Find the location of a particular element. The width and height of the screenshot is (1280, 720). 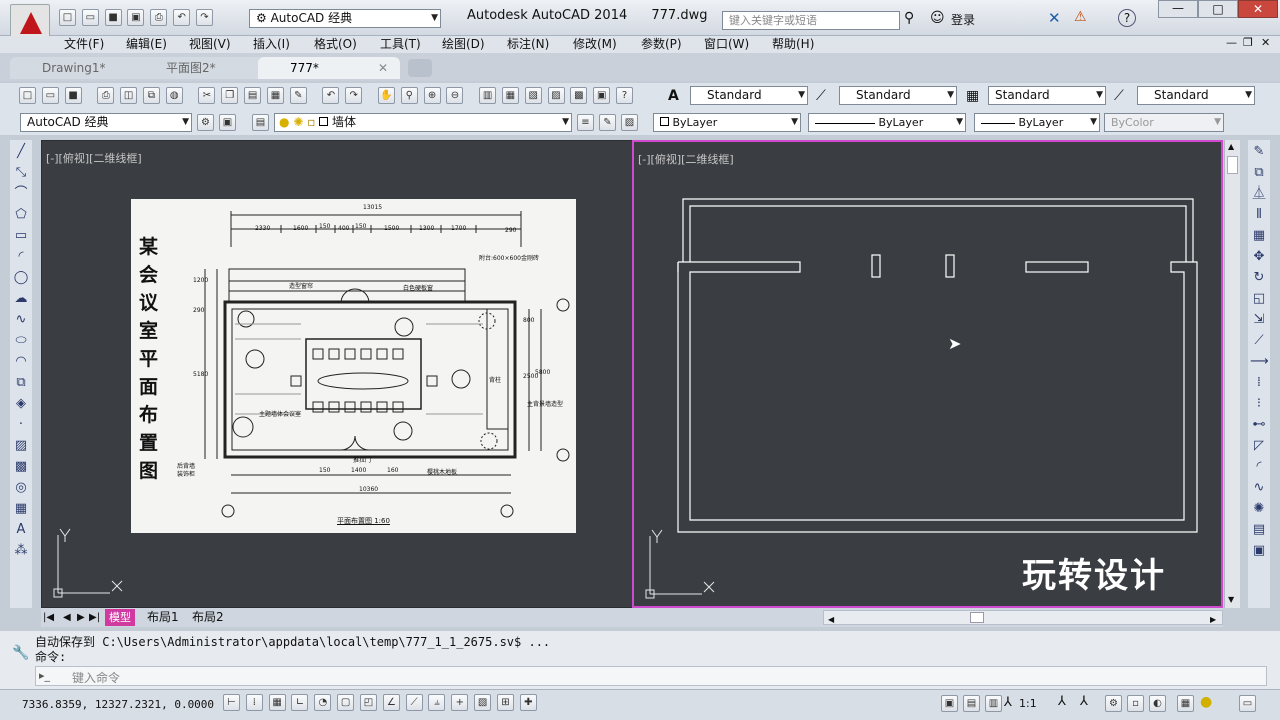

insert-block-icon: ⧉ is located at coordinates (21, 383).